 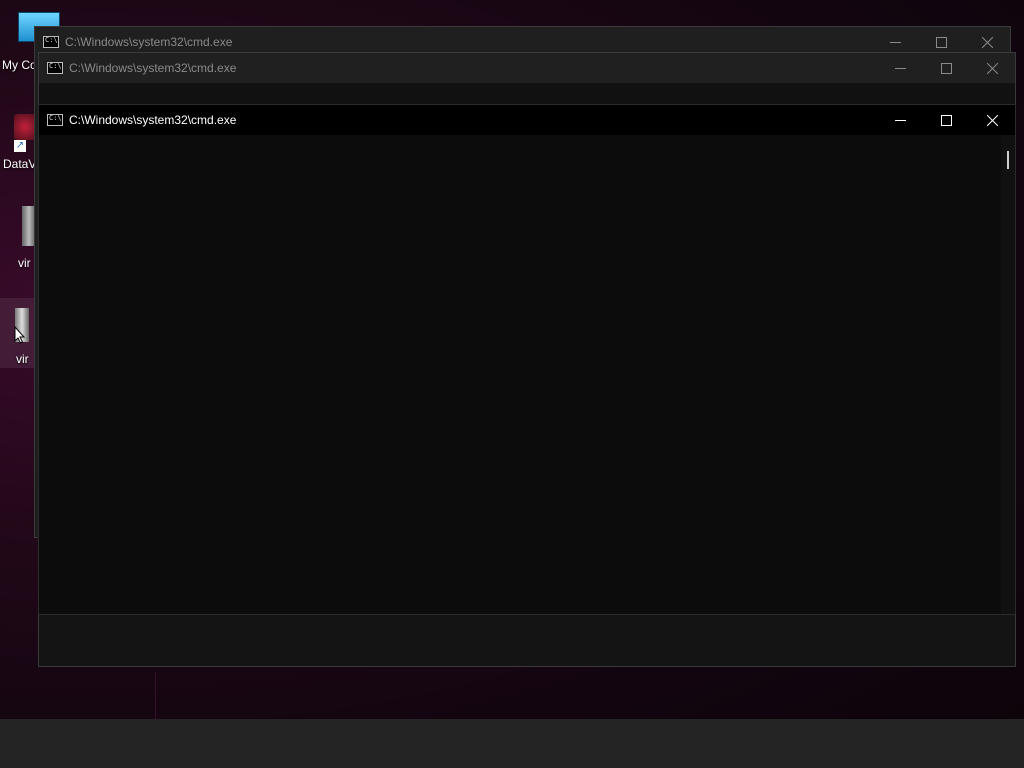 I want to click on desktop-divider, so click(x=155, y=695).